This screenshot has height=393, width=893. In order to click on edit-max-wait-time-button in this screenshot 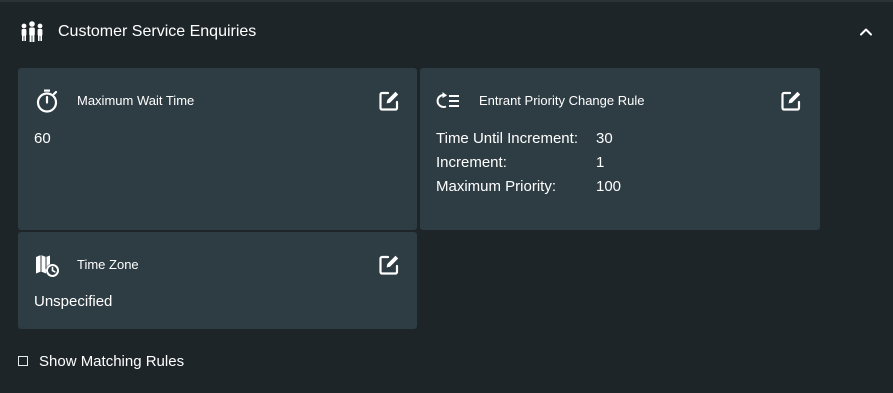, I will do `click(389, 101)`.